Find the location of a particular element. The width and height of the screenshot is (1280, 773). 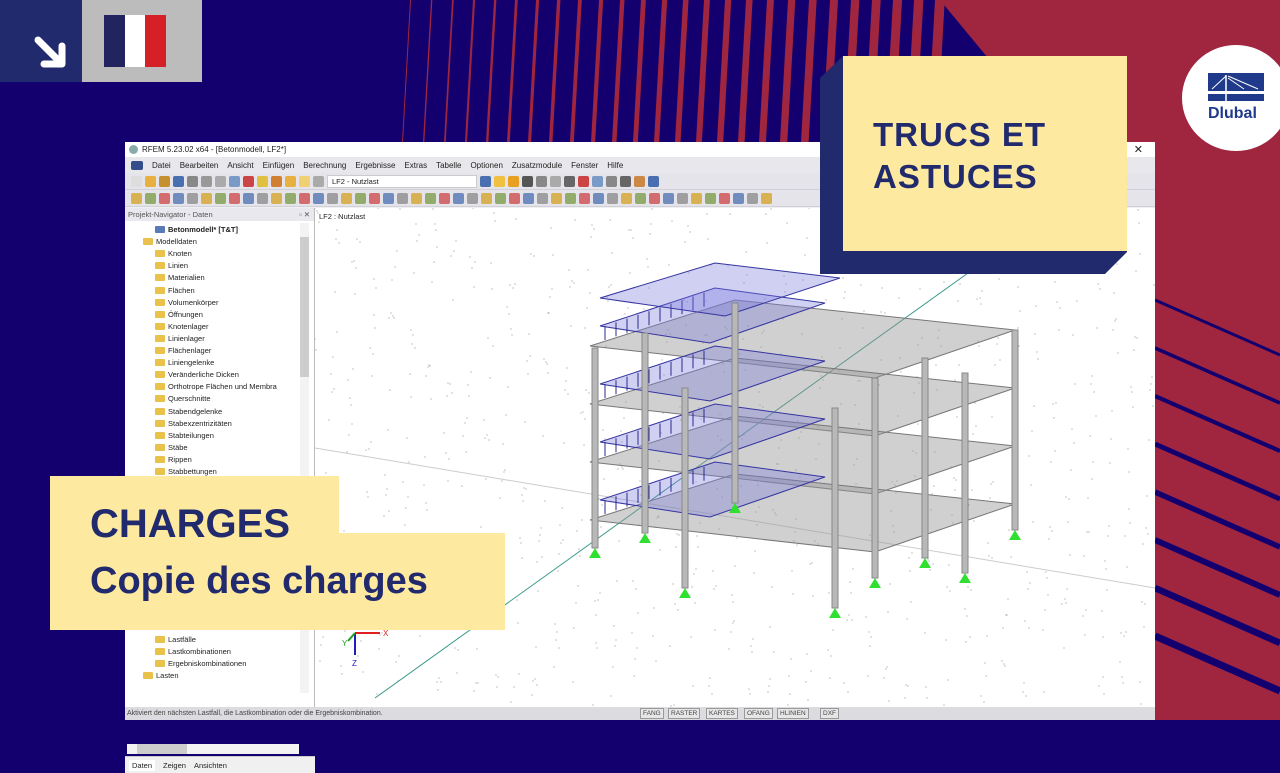

pin-close-icons: ▫ ✕ is located at coordinates (304, 214).